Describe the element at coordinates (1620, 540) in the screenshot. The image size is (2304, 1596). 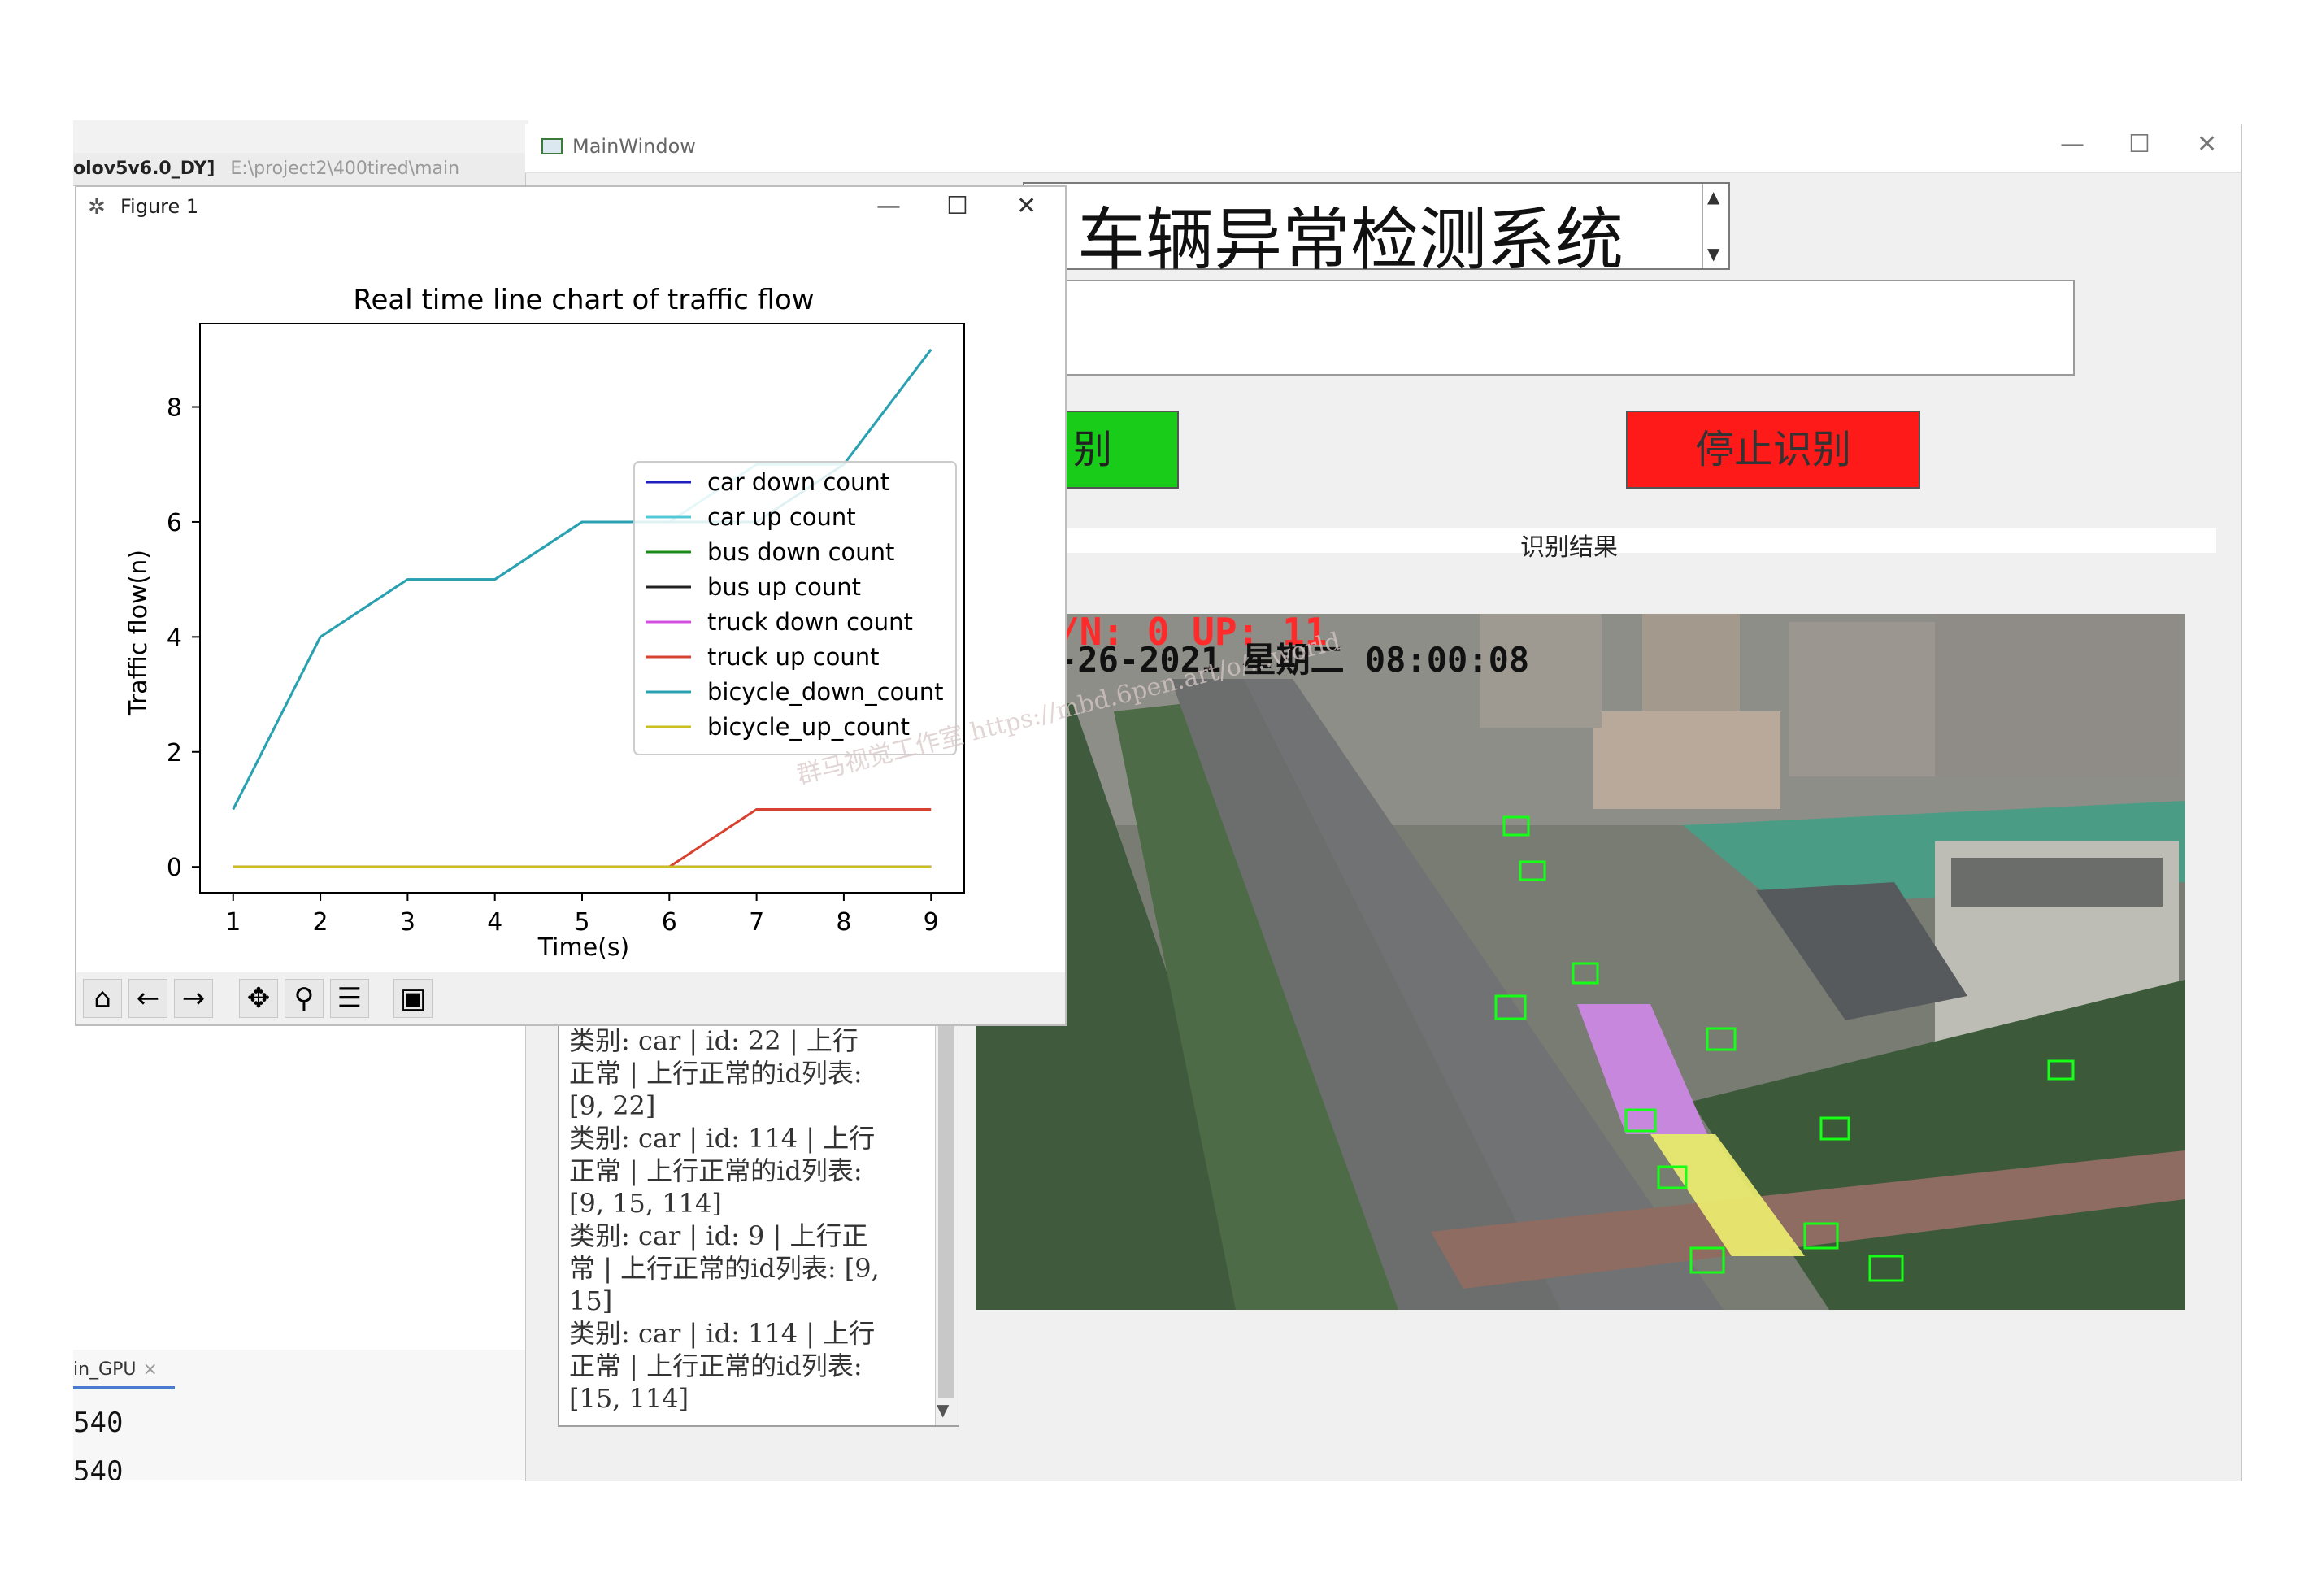
I see `result-header` at that location.